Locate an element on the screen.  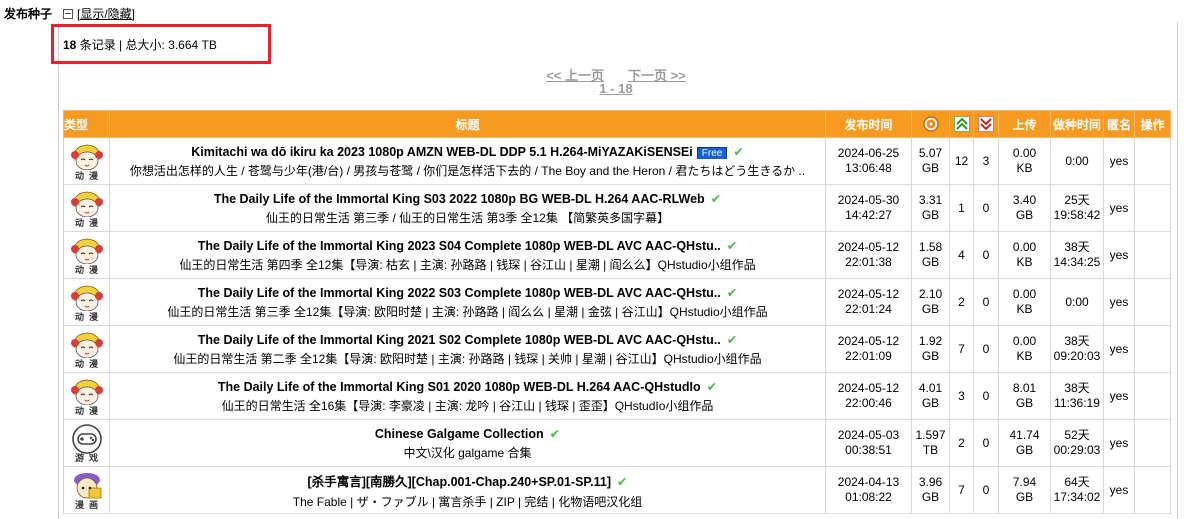
seeders-cell: 3 is located at coordinates (961, 396).